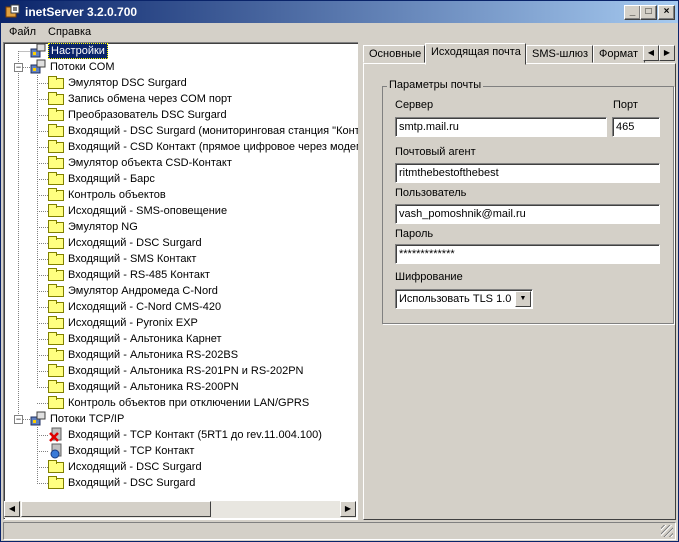  I want to click on encryption-select: Использовать TLS 1.0 ▼, so click(464, 299).